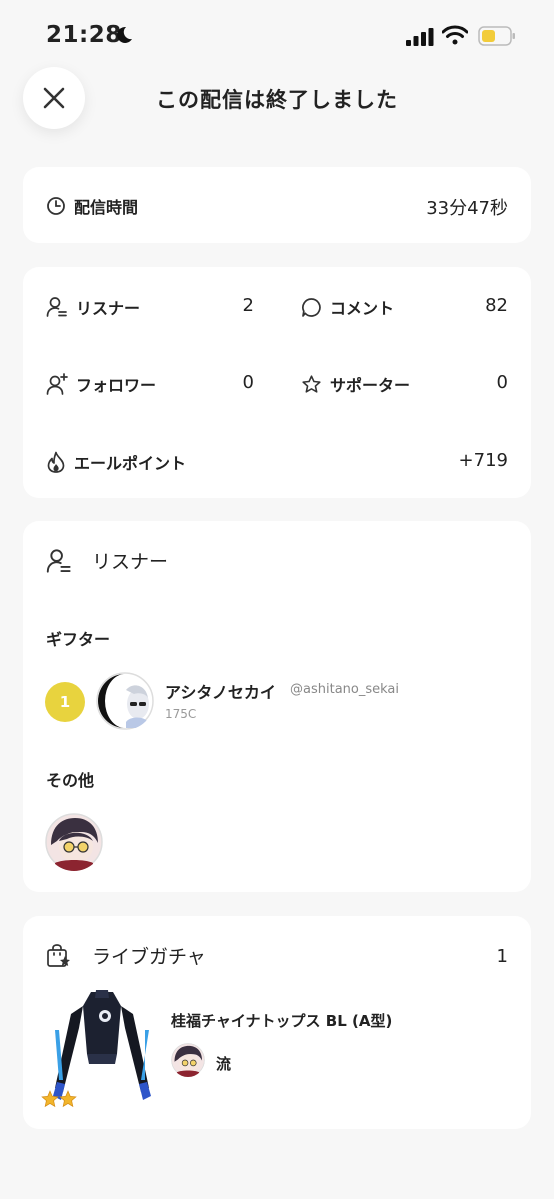 This screenshot has width=554, height=1199. Describe the element at coordinates (130, 463) in the screenshot. I see `stat-yell-points-label: エールポイント` at that location.